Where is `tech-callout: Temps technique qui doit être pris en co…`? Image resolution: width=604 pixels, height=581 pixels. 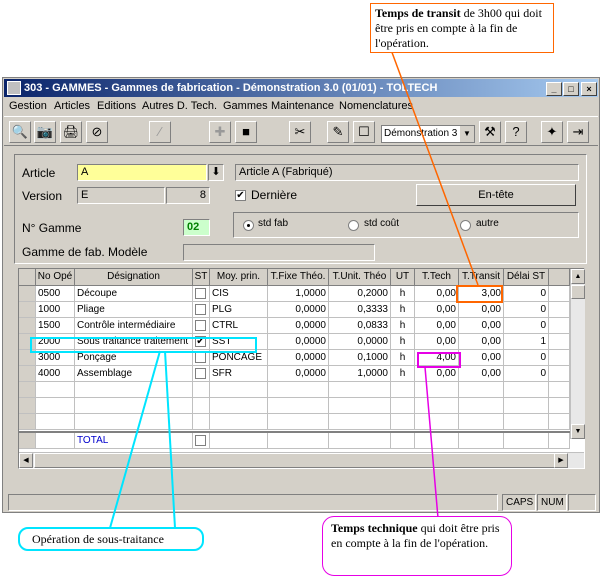
tech-callout: Temps technique qui doit être pris en co… is located at coordinates (417, 546).